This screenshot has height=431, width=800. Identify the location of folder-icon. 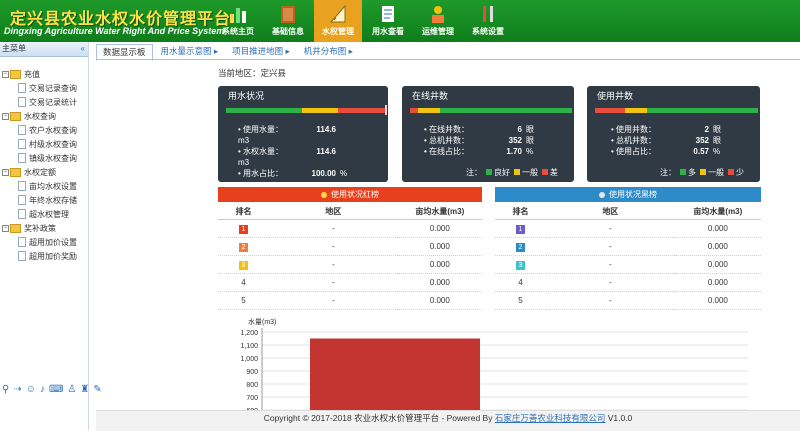
(15, 116).